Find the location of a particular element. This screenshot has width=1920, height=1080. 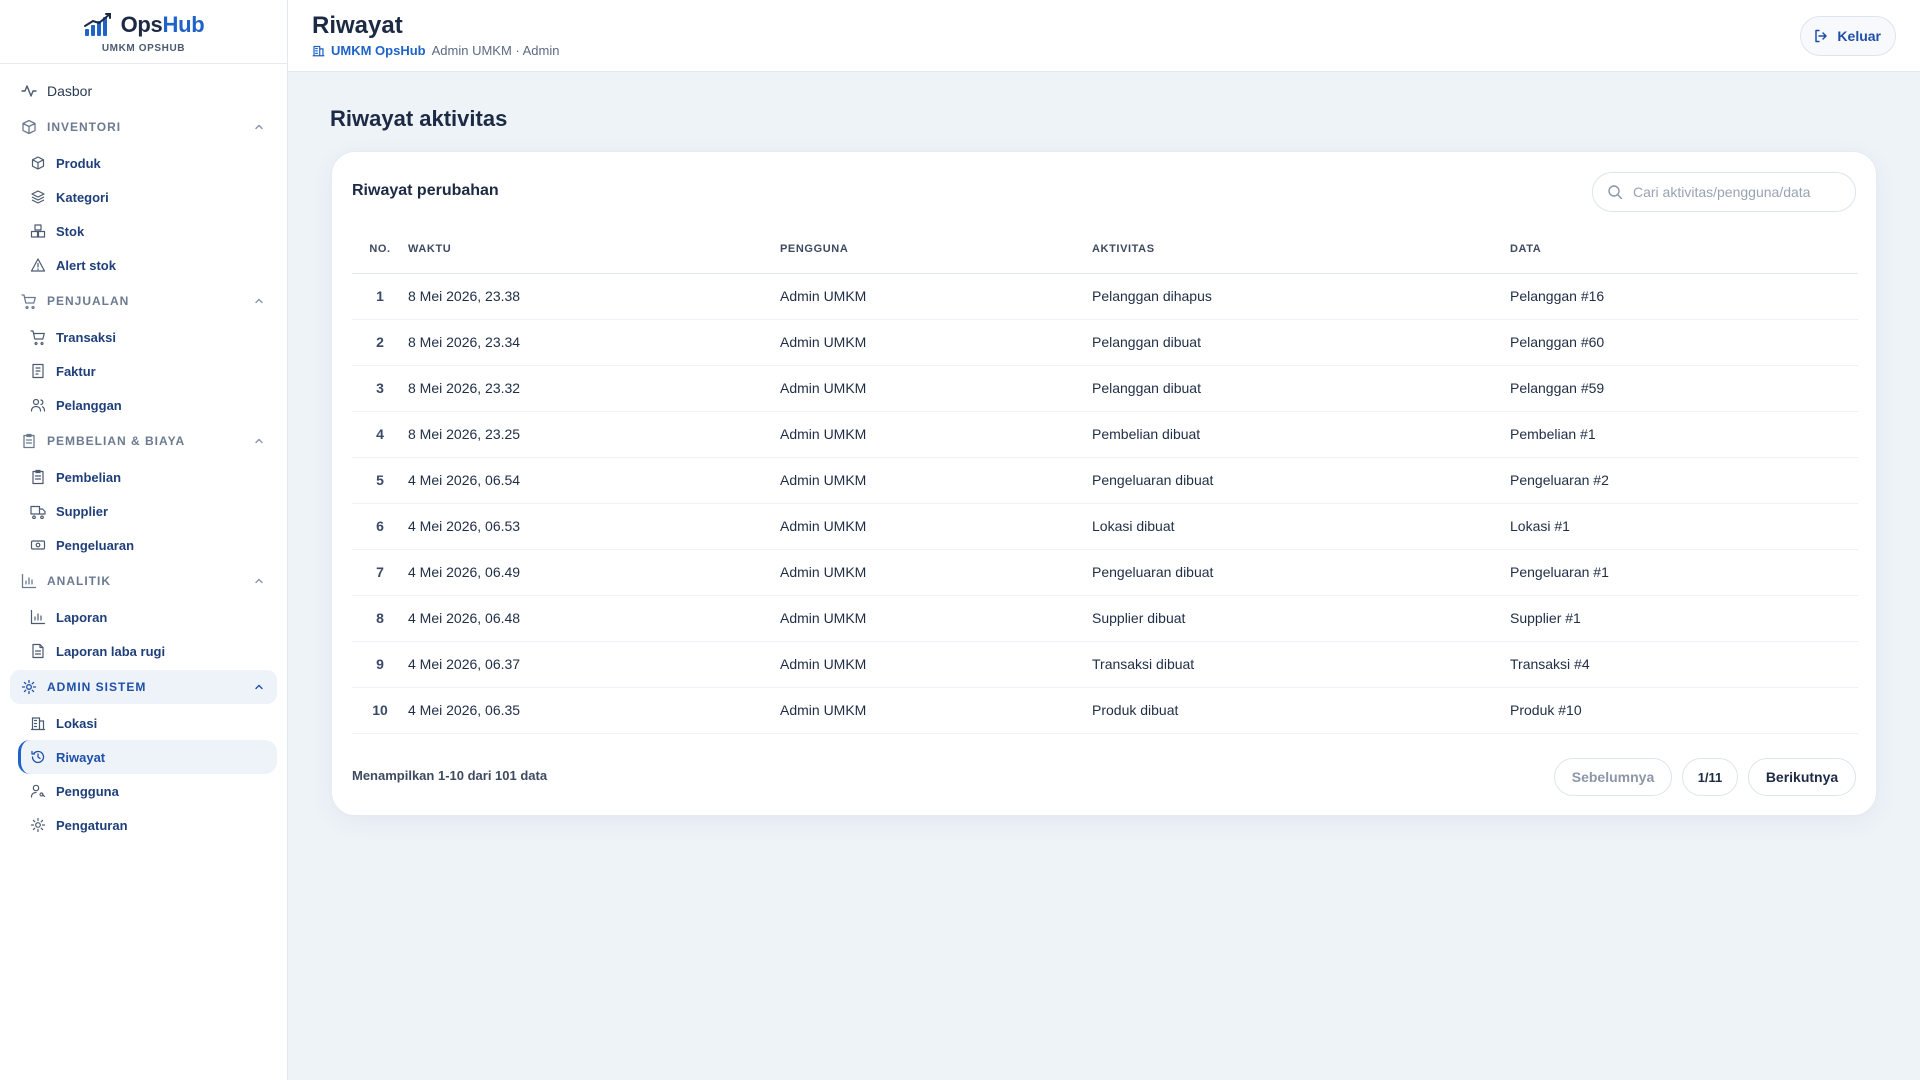

sidebar-item-lokasi: Lokasi is located at coordinates (147, 723).